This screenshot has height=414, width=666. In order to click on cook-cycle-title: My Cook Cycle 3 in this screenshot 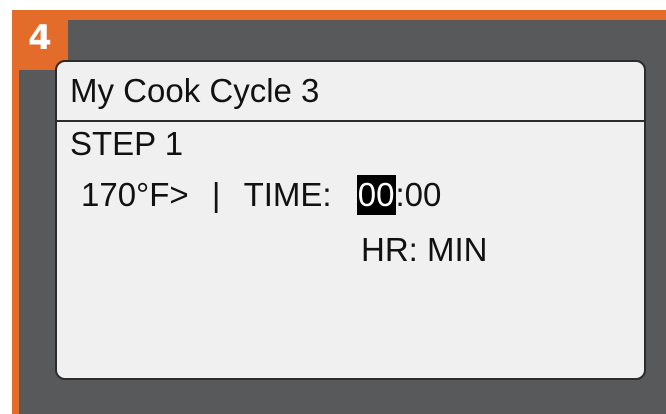, I will do `click(350, 92)`.